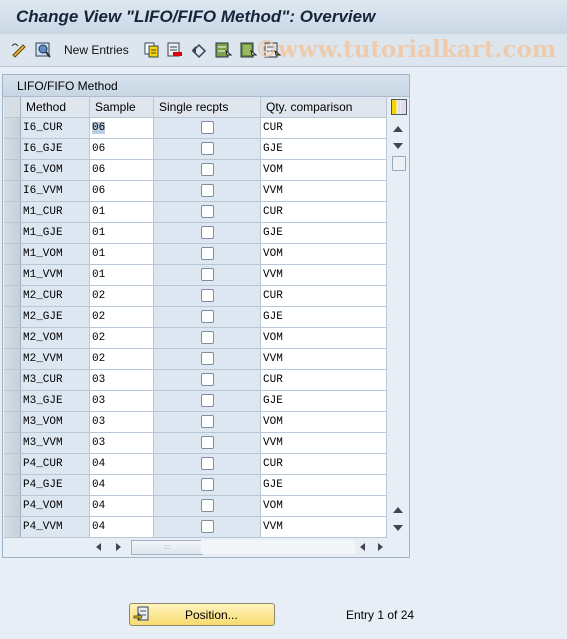  I want to click on column-header-sample: Sample, so click(121, 107).